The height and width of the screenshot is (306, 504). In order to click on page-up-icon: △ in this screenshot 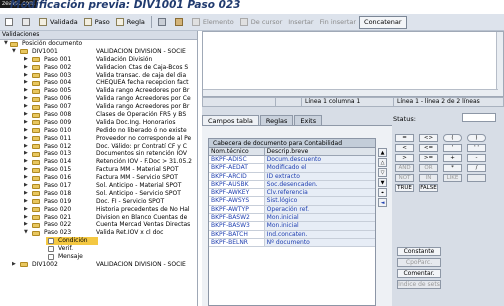, I will do `click(382, 162)`.